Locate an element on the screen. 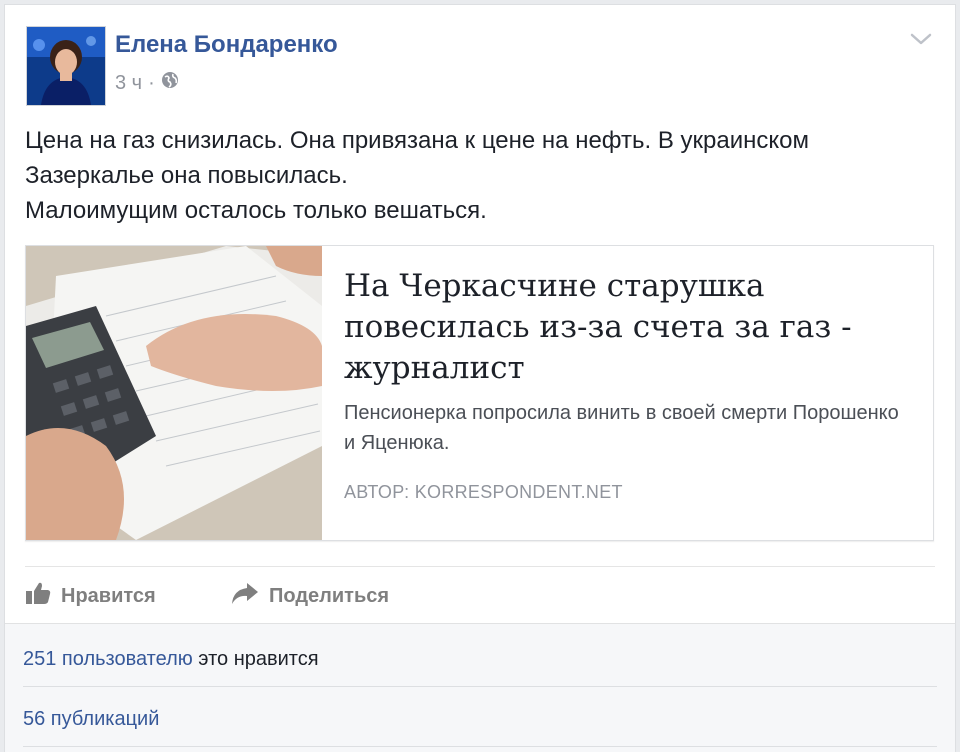  post-text-line: Зазеркалье она повысилась. is located at coordinates (186, 175).